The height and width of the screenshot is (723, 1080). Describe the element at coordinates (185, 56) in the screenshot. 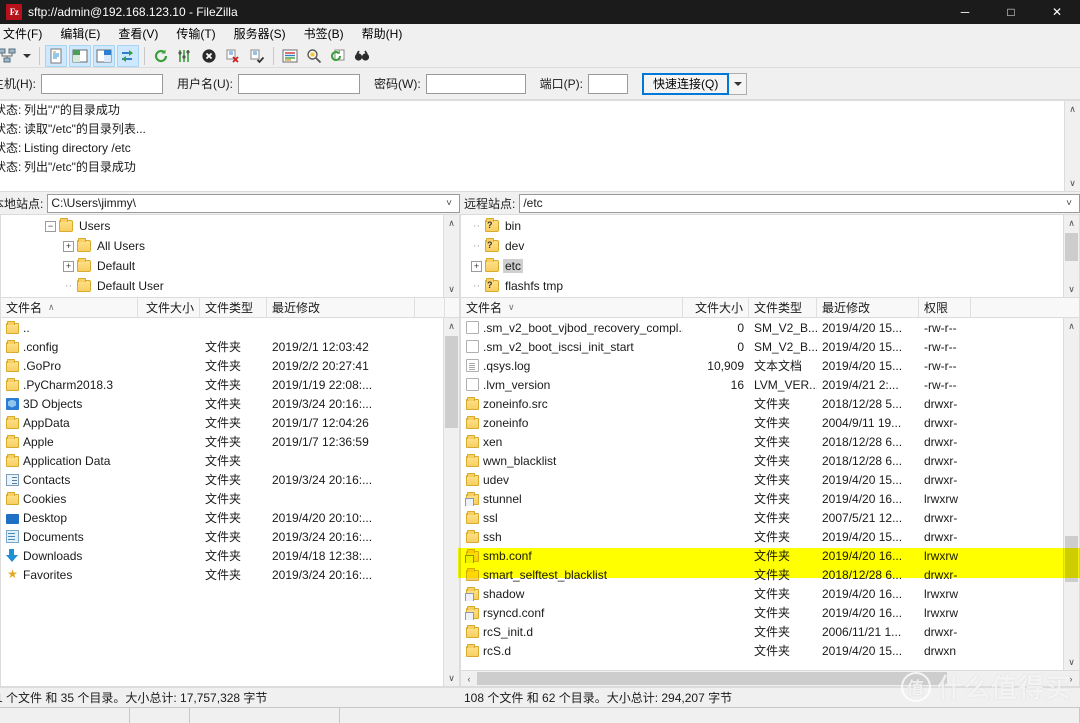

I see `process-queue-button` at that location.